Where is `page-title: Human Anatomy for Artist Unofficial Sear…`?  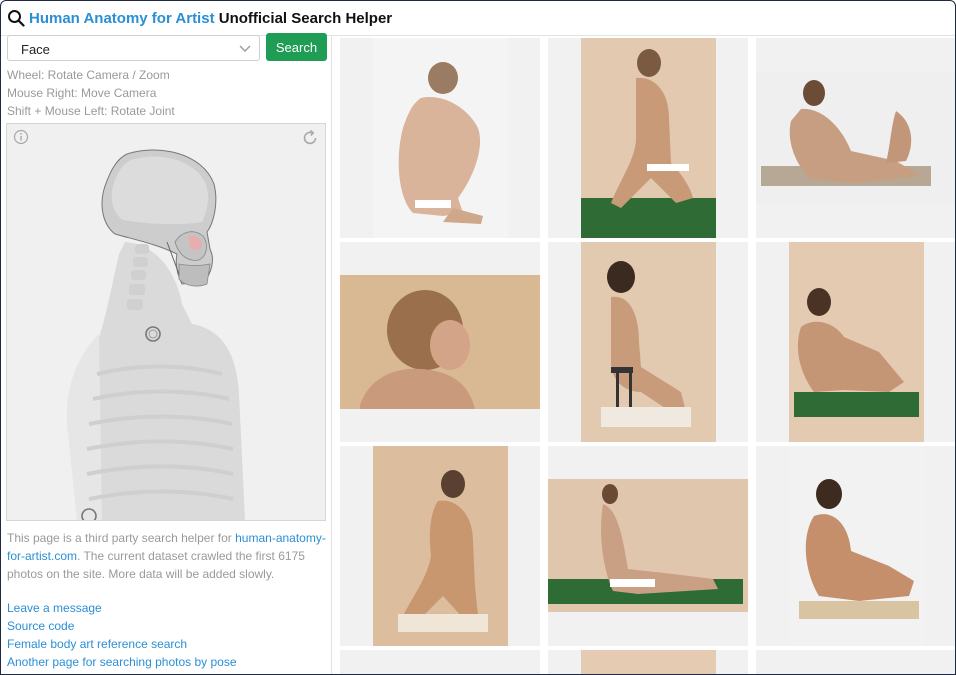 page-title: Human Anatomy for Artist Unofficial Sear… is located at coordinates (210, 18).